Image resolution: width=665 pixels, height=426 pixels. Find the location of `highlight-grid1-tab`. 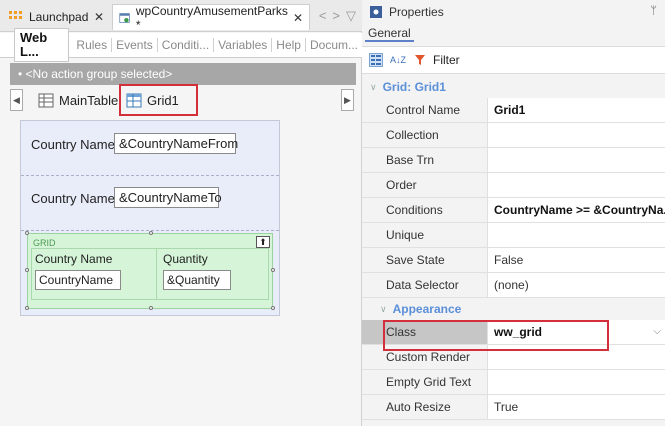

highlight-grid1-tab is located at coordinates (158, 100).